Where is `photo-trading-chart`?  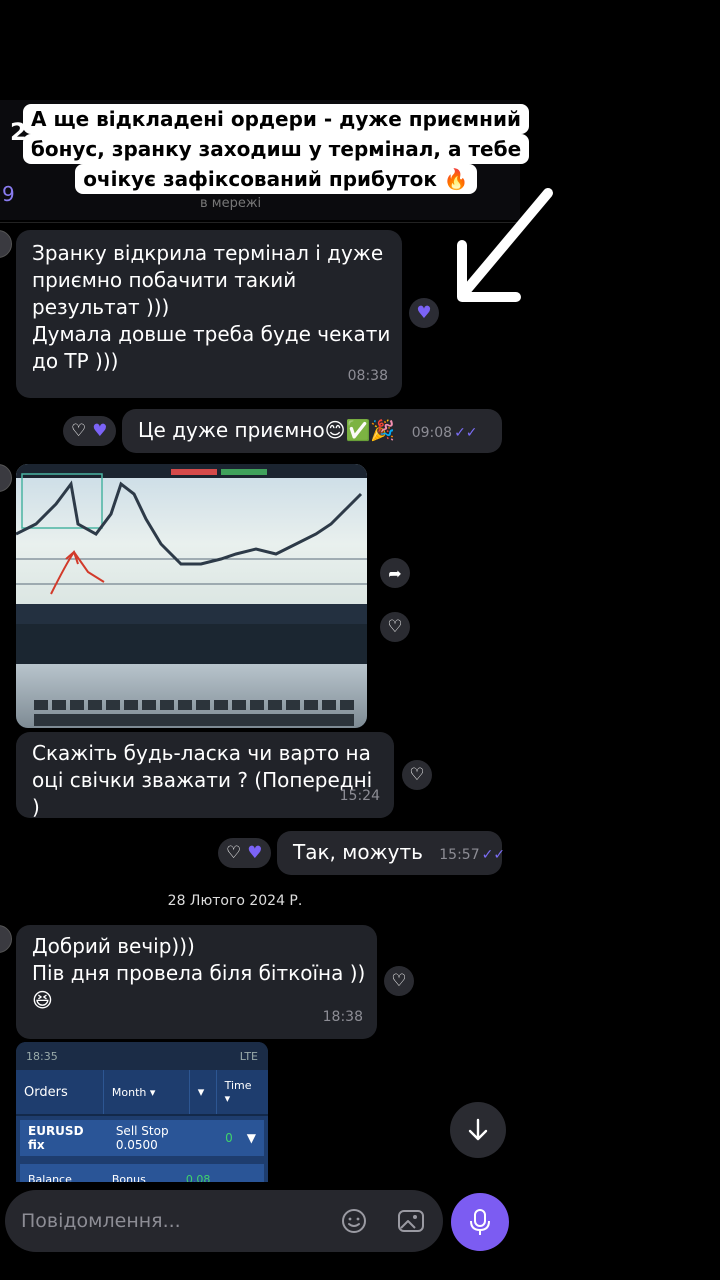 photo-trading-chart is located at coordinates (191, 596).